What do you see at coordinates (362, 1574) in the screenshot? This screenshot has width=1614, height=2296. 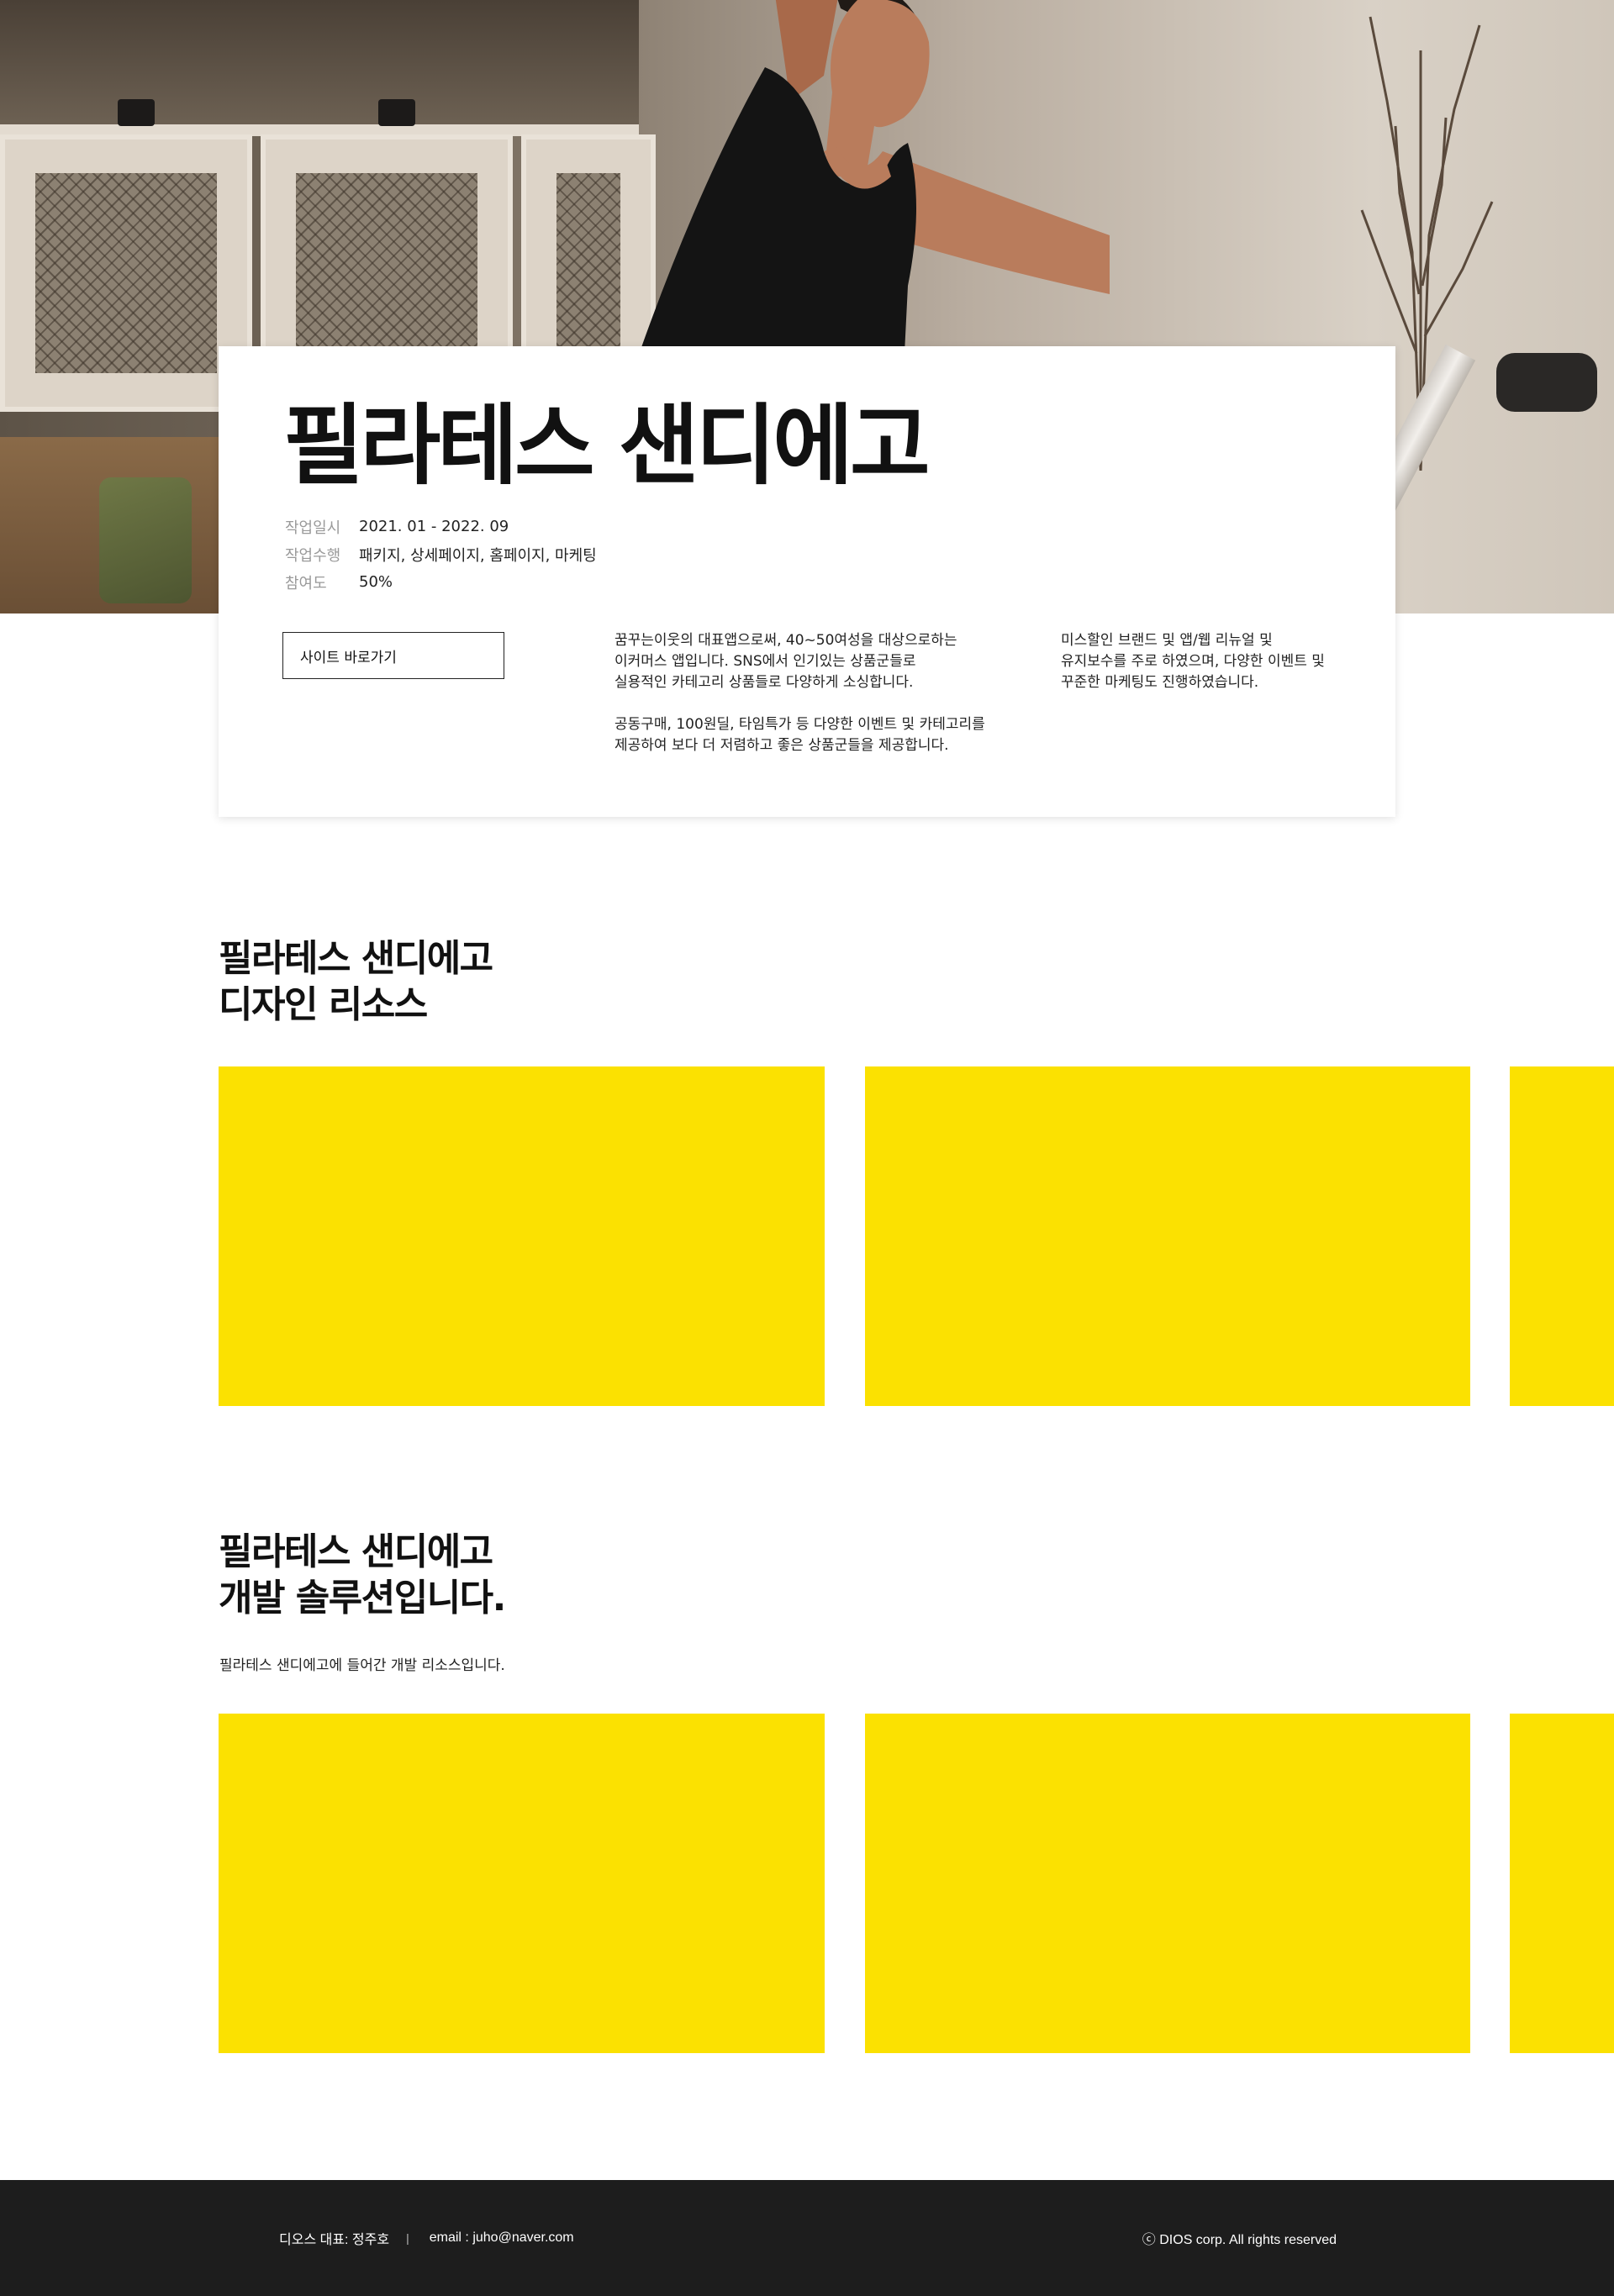 I see `dev-section-title: 필라테스 샌디에고 개발 솔루션입니다.` at bounding box center [362, 1574].